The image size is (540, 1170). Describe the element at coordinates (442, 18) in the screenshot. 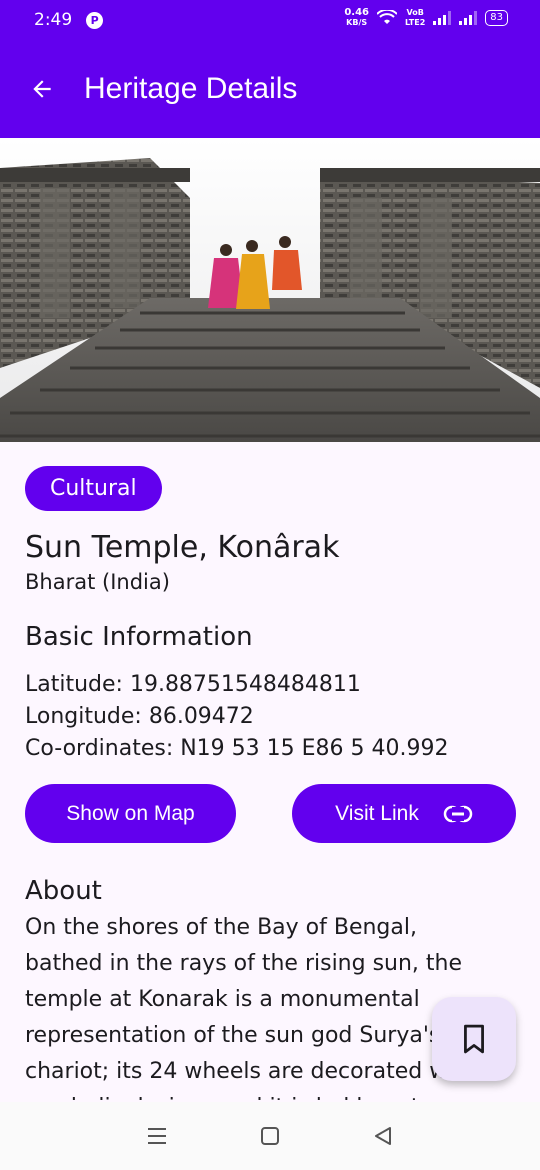

I see `signal-1-icon` at that location.